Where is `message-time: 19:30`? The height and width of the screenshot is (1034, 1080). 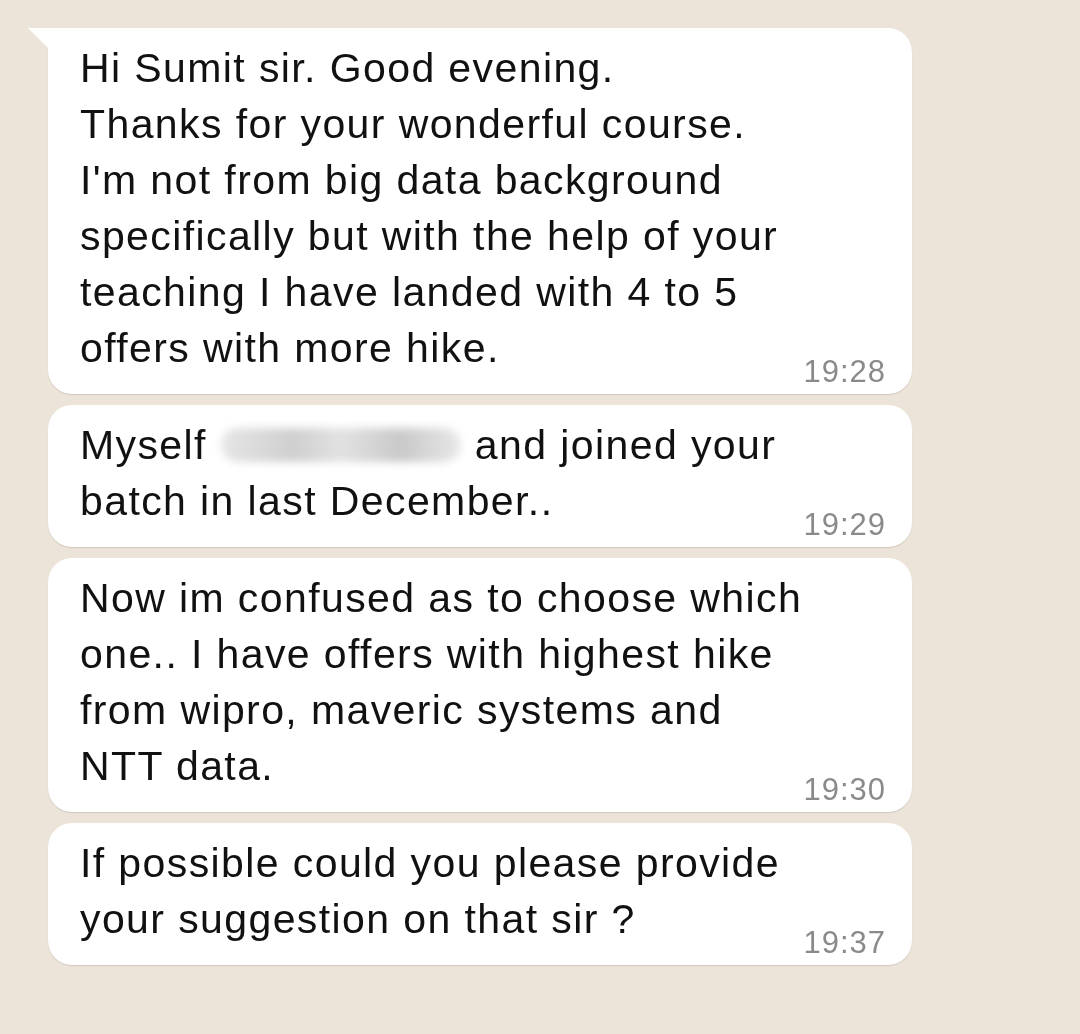
message-time: 19:30 is located at coordinates (844, 790).